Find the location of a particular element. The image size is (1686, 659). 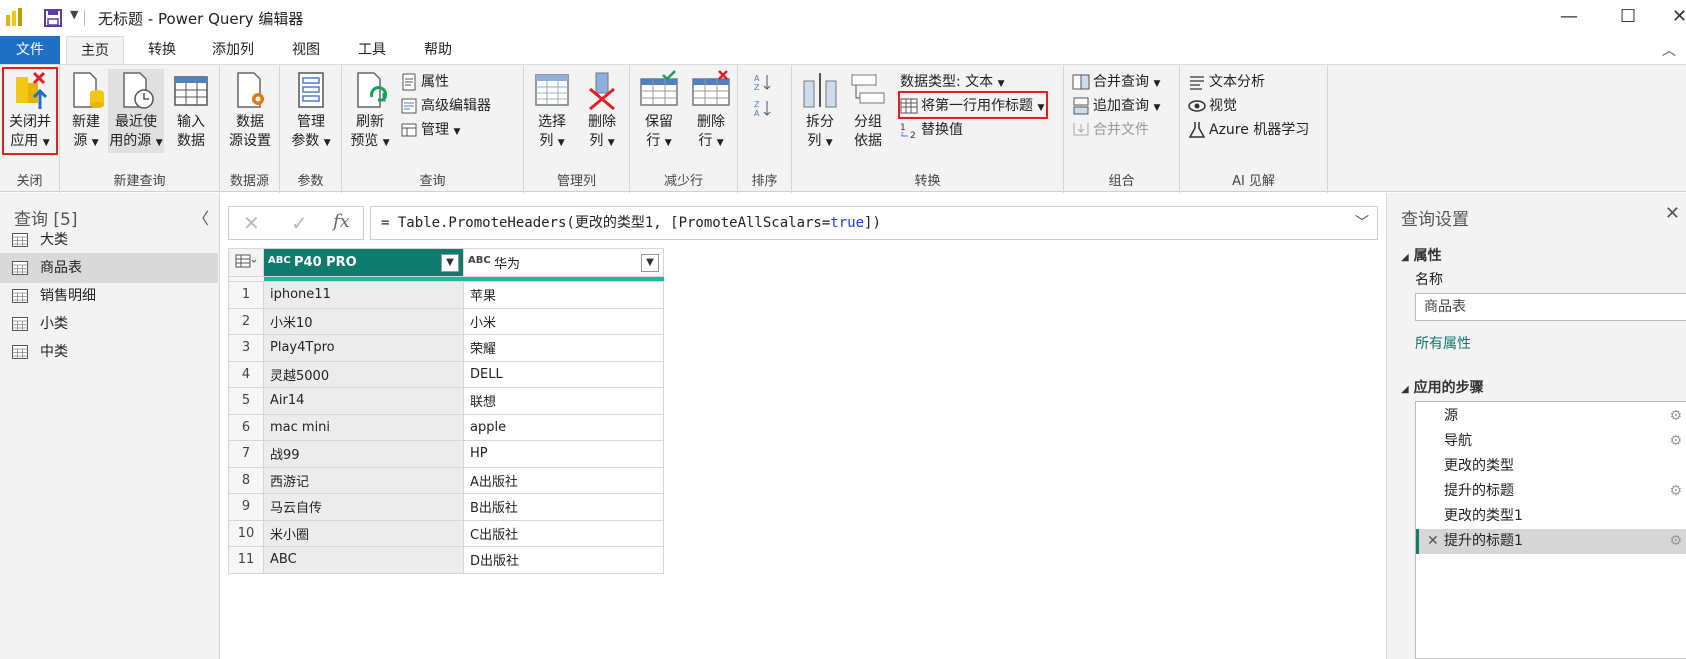

tab-add-column: 添加列 is located at coordinates (233, 50).